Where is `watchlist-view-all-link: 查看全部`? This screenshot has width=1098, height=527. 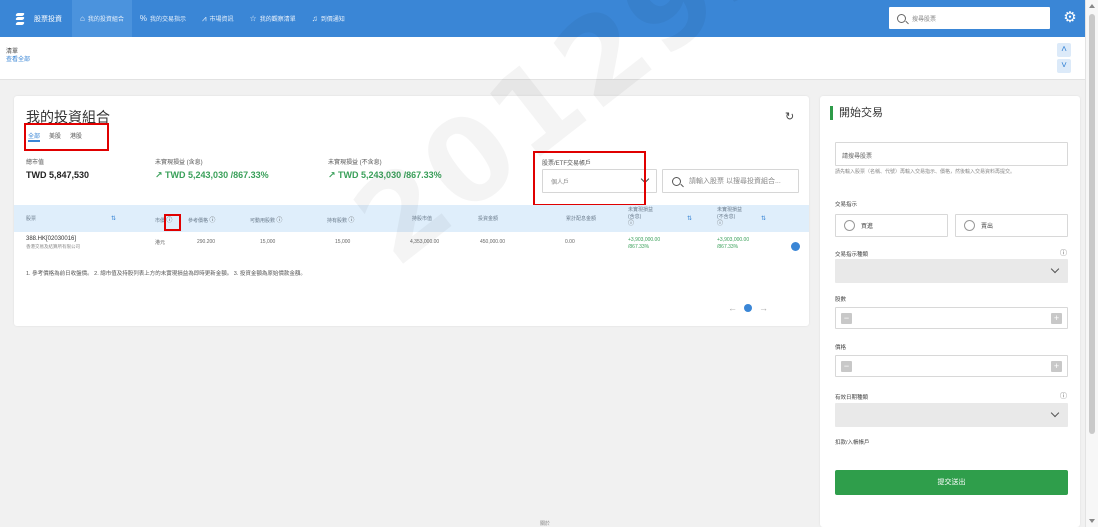 watchlist-view-all-link: 查看全部 is located at coordinates (18, 58).